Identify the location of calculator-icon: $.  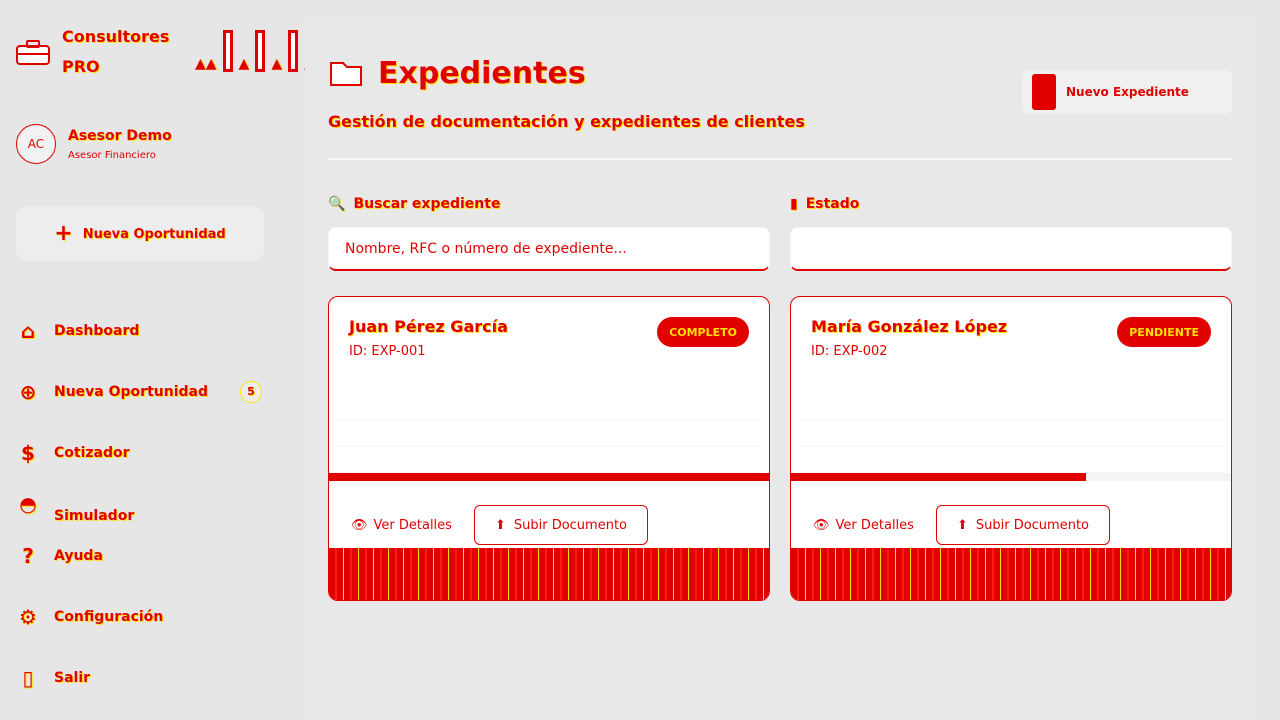
(28, 452).